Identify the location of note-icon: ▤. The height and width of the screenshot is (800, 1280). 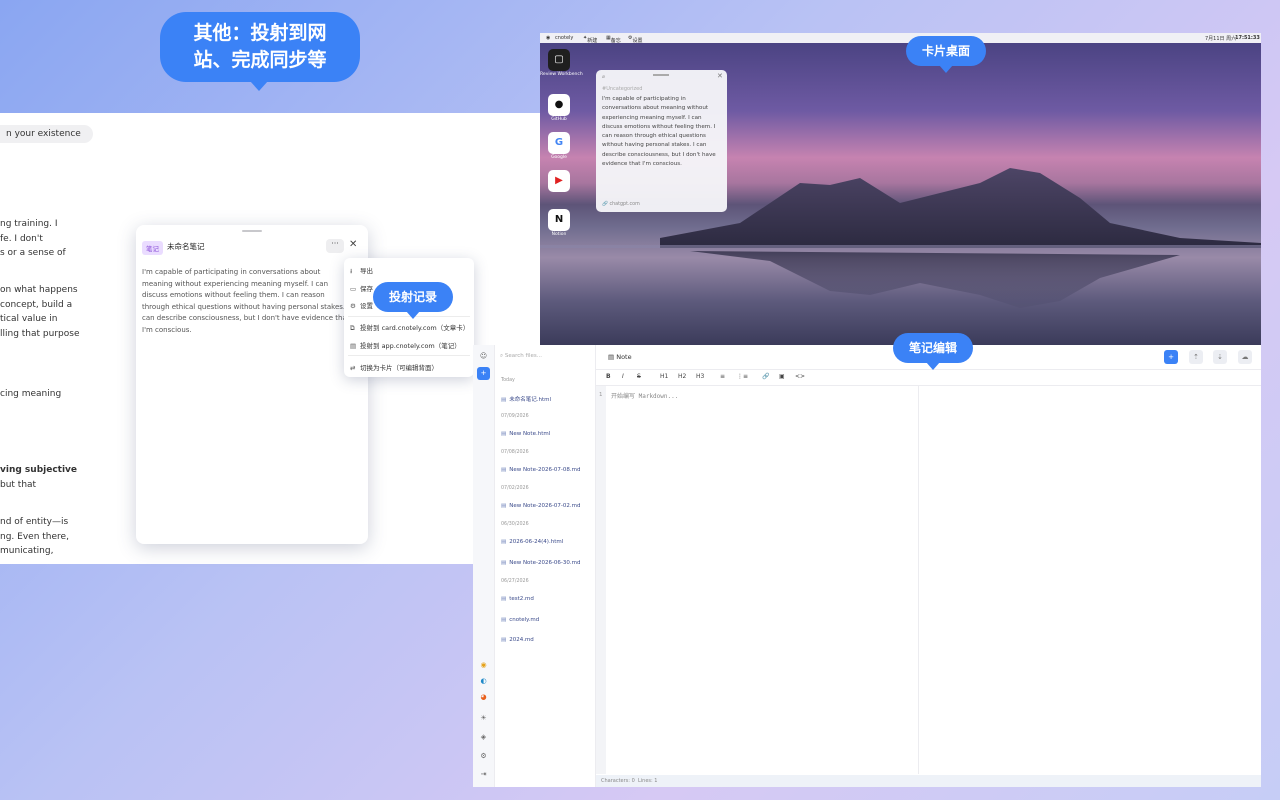
(612, 357).